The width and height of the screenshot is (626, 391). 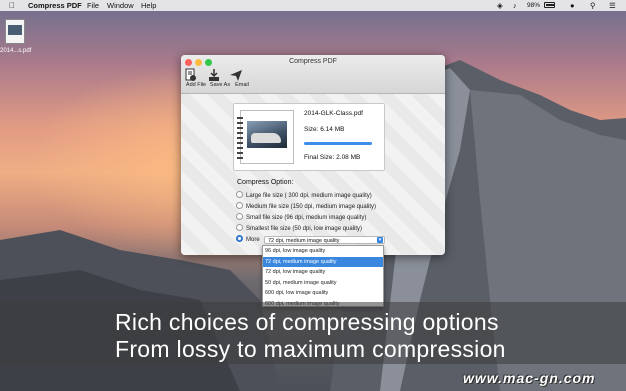 I want to click on more-options-select: 72 dpi, medium image quality ▾, so click(x=324, y=240).